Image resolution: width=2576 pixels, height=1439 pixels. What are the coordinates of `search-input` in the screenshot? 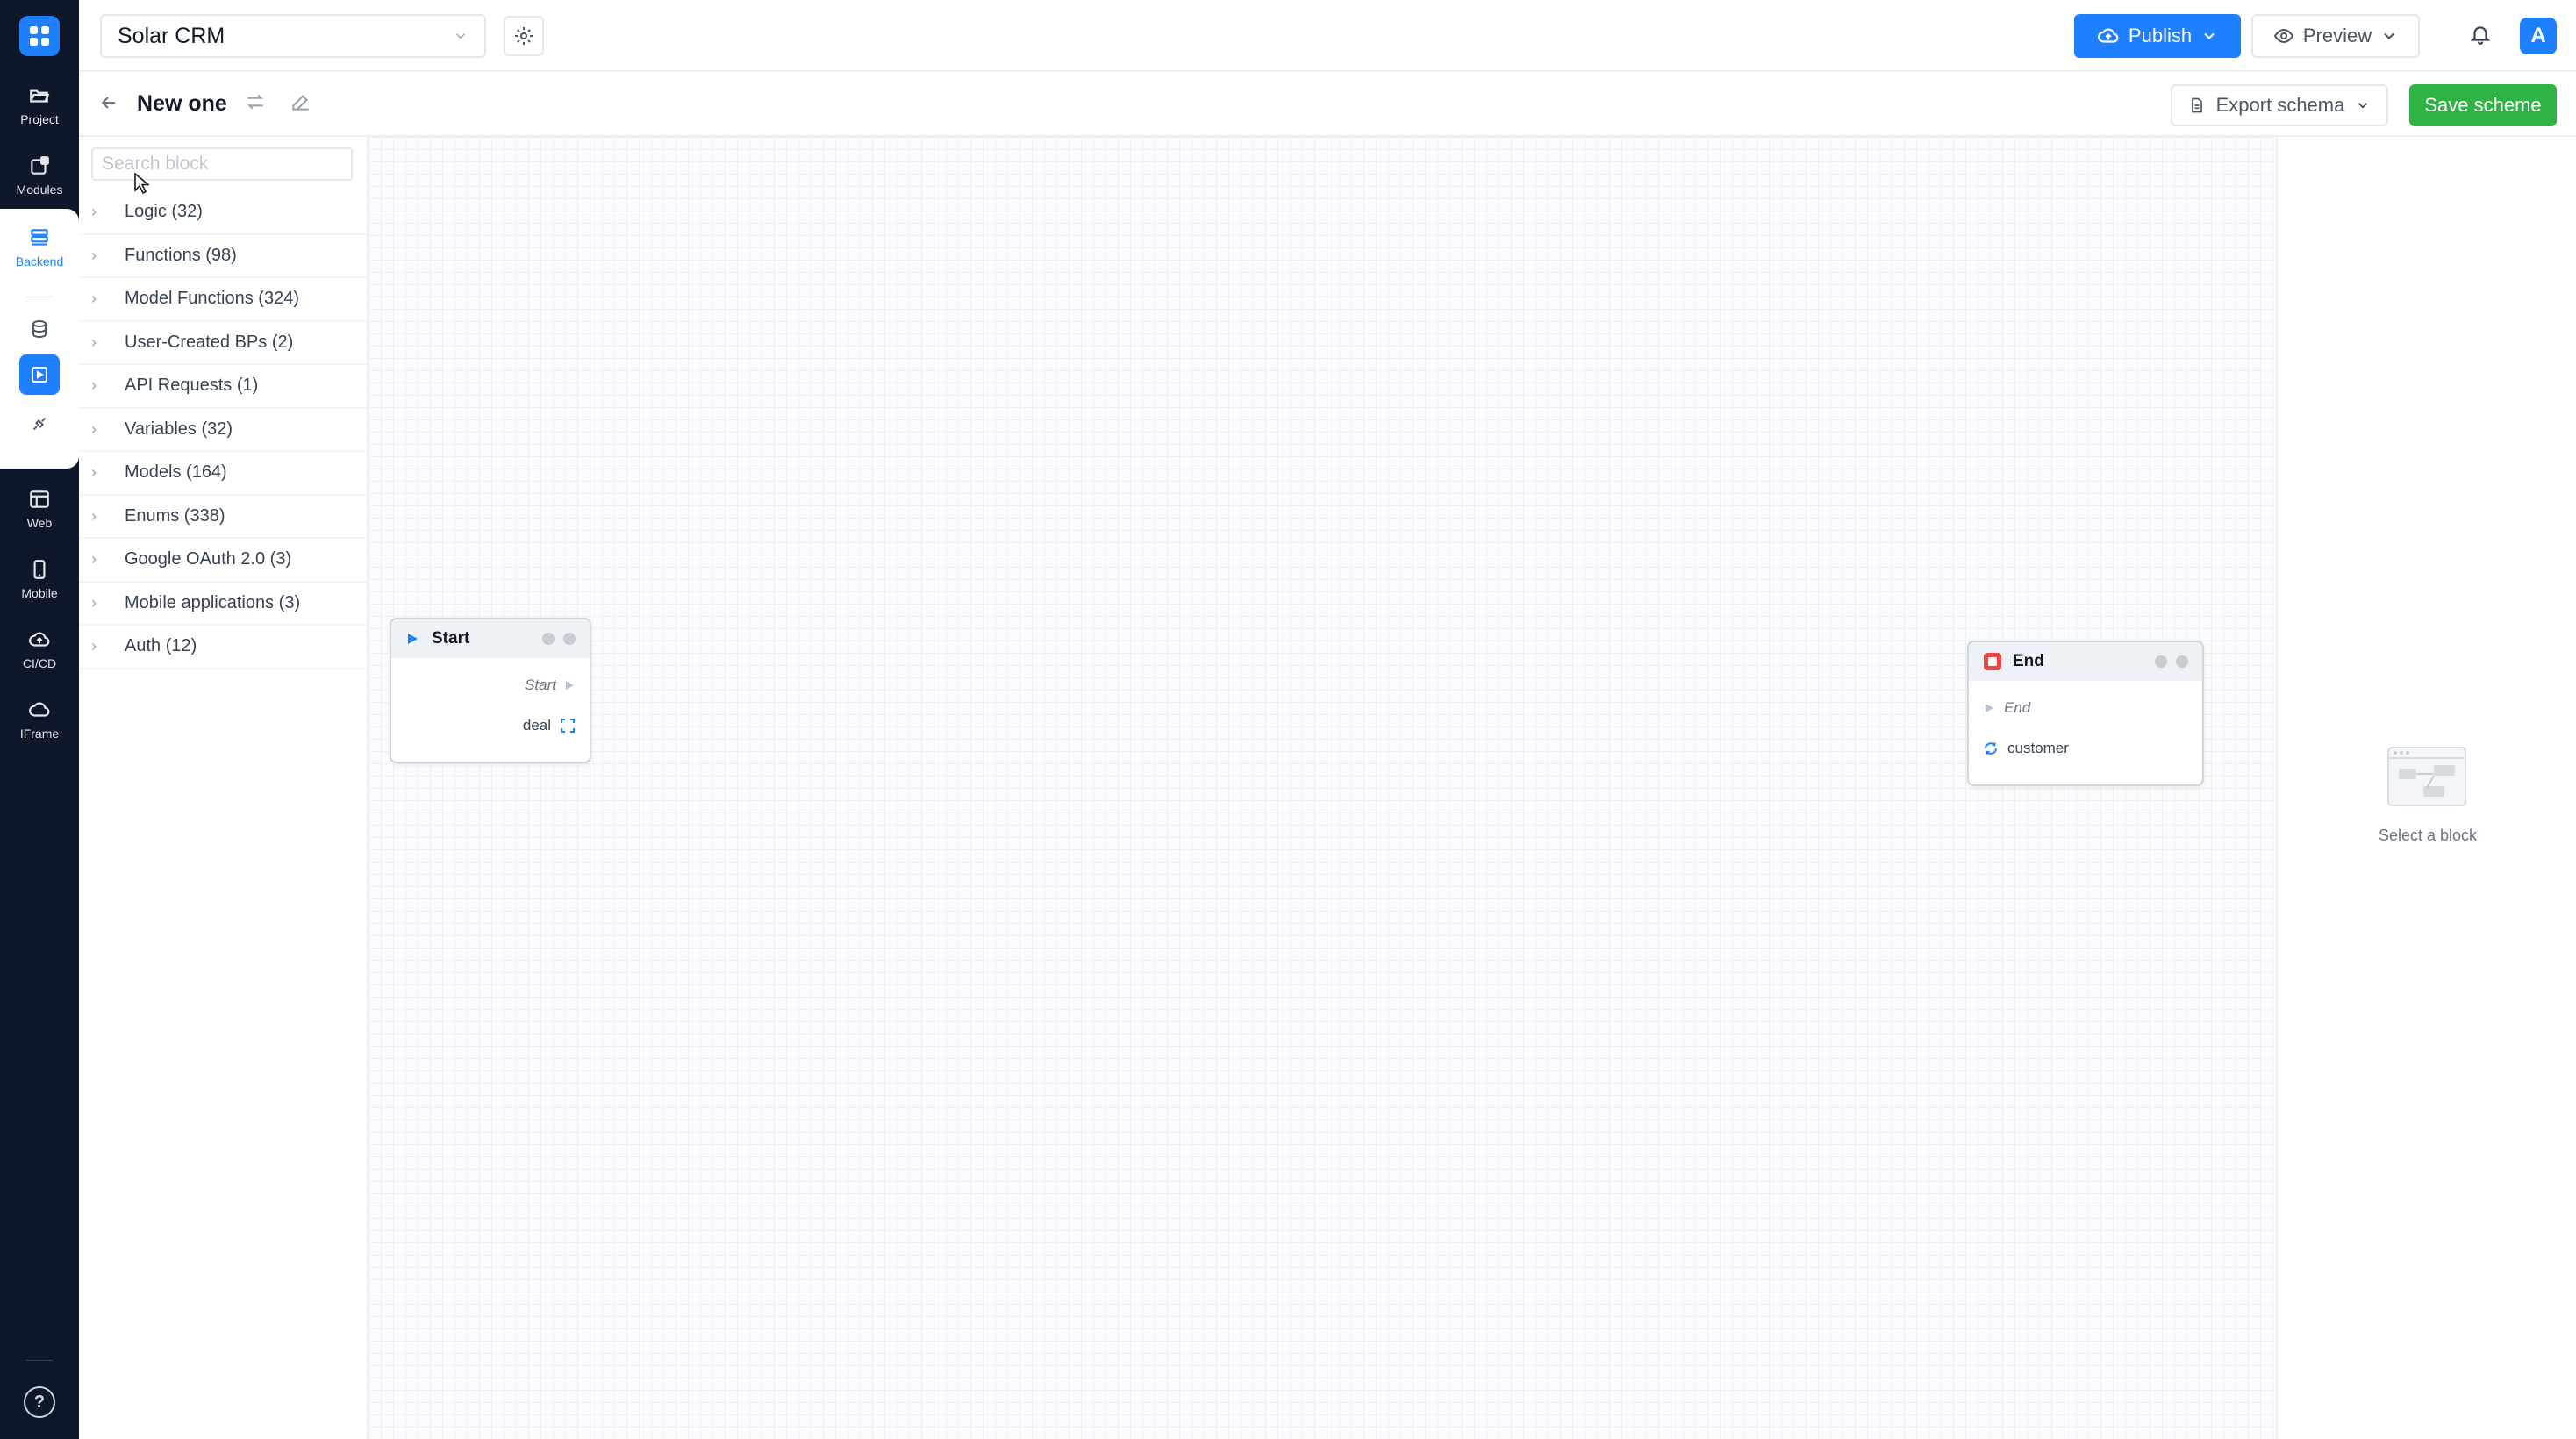 It's located at (222, 164).